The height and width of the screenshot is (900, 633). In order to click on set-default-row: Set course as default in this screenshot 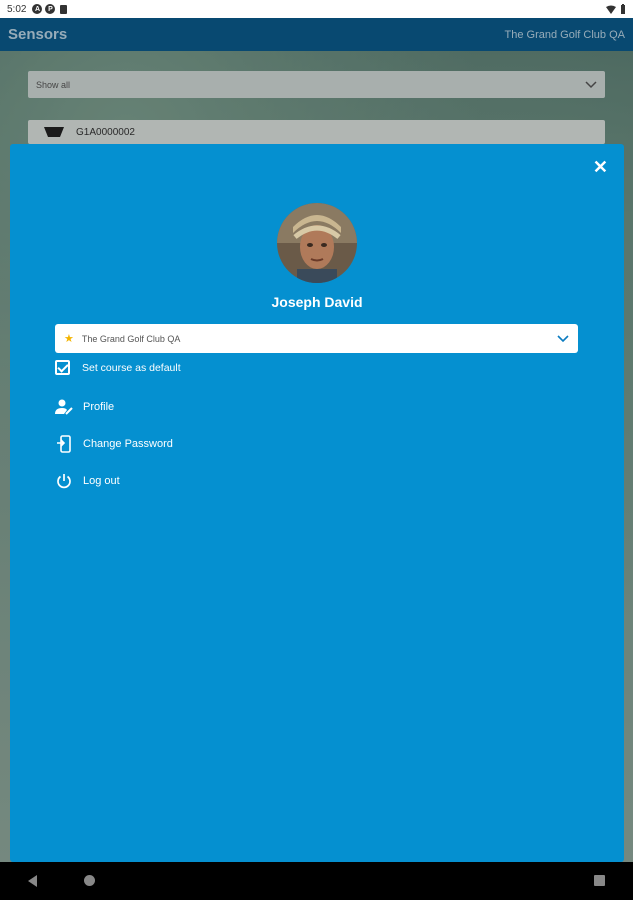, I will do `click(118, 367)`.